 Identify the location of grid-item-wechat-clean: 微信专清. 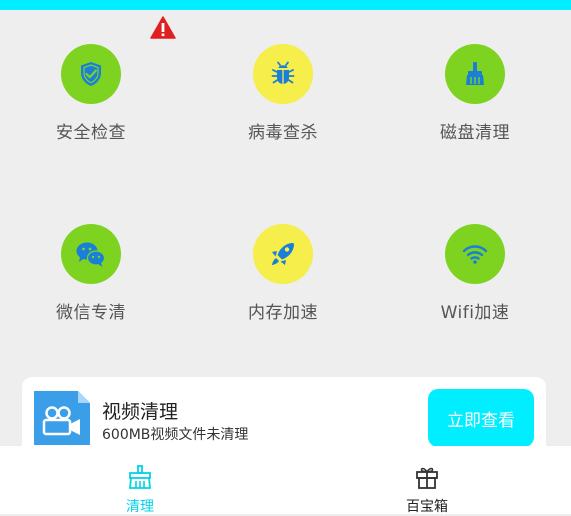
(93, 273).